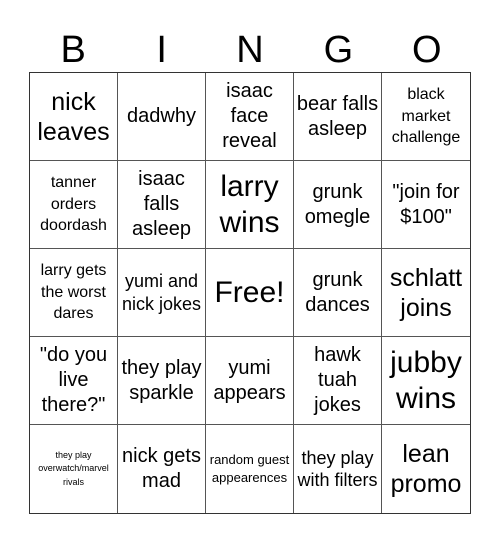 This screenshot has width=500, height=544. Describe the element at coordinates (74, 293) in the screenshot. I see `bingo-cell: larry gets the worst dares` at that location.